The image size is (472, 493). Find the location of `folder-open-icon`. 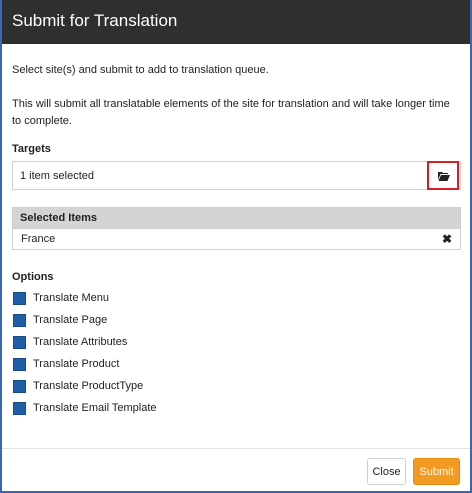

folder-open-icon is located at coordinates (444, 176).